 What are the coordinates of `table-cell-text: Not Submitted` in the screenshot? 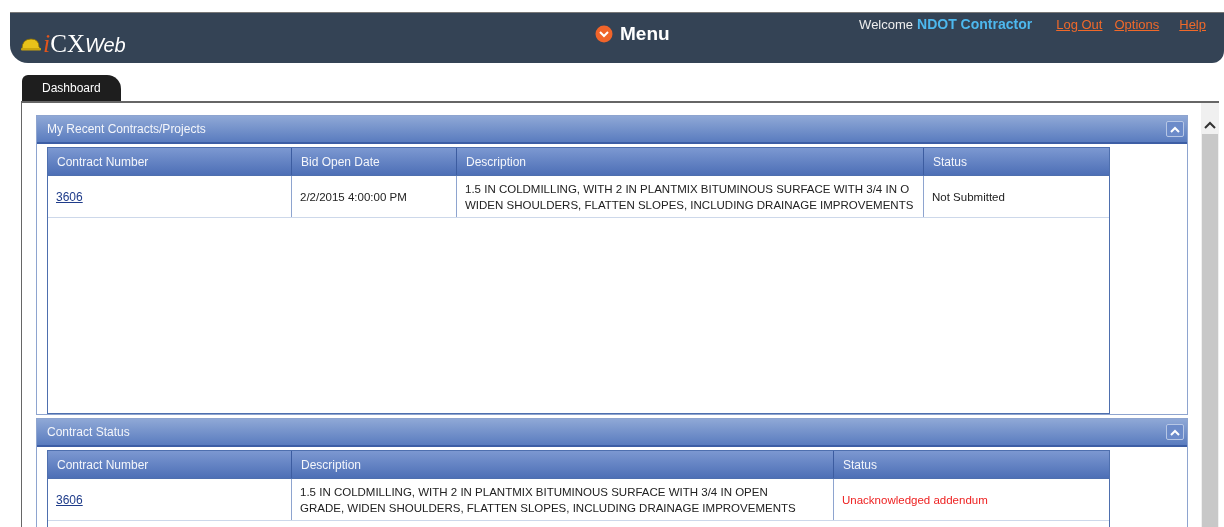 It's located at (968, 197).